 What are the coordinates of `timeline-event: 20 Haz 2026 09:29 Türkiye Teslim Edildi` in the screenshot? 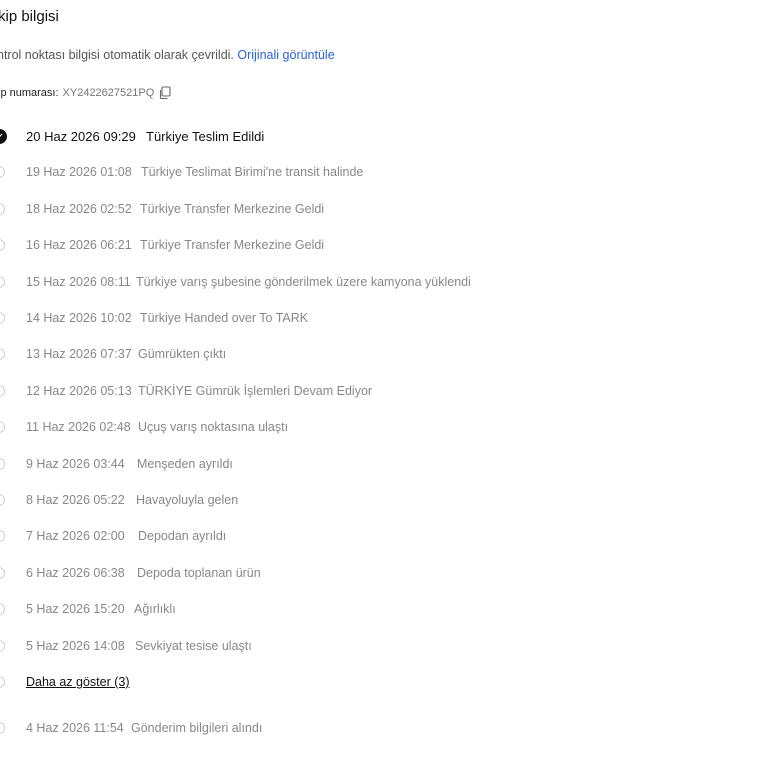 It's located at (380, 136).